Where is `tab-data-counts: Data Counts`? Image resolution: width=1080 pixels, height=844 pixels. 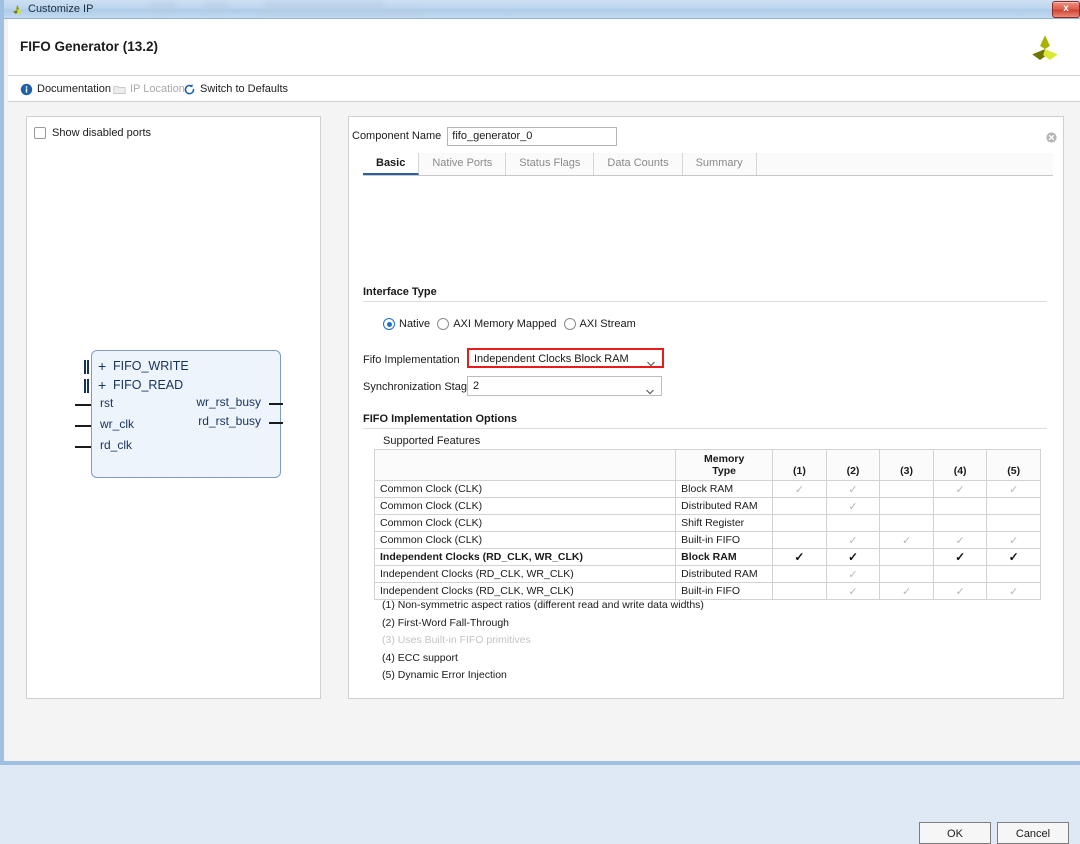
tab-data-counts: Data Counts is located at coordinates (638, 164).